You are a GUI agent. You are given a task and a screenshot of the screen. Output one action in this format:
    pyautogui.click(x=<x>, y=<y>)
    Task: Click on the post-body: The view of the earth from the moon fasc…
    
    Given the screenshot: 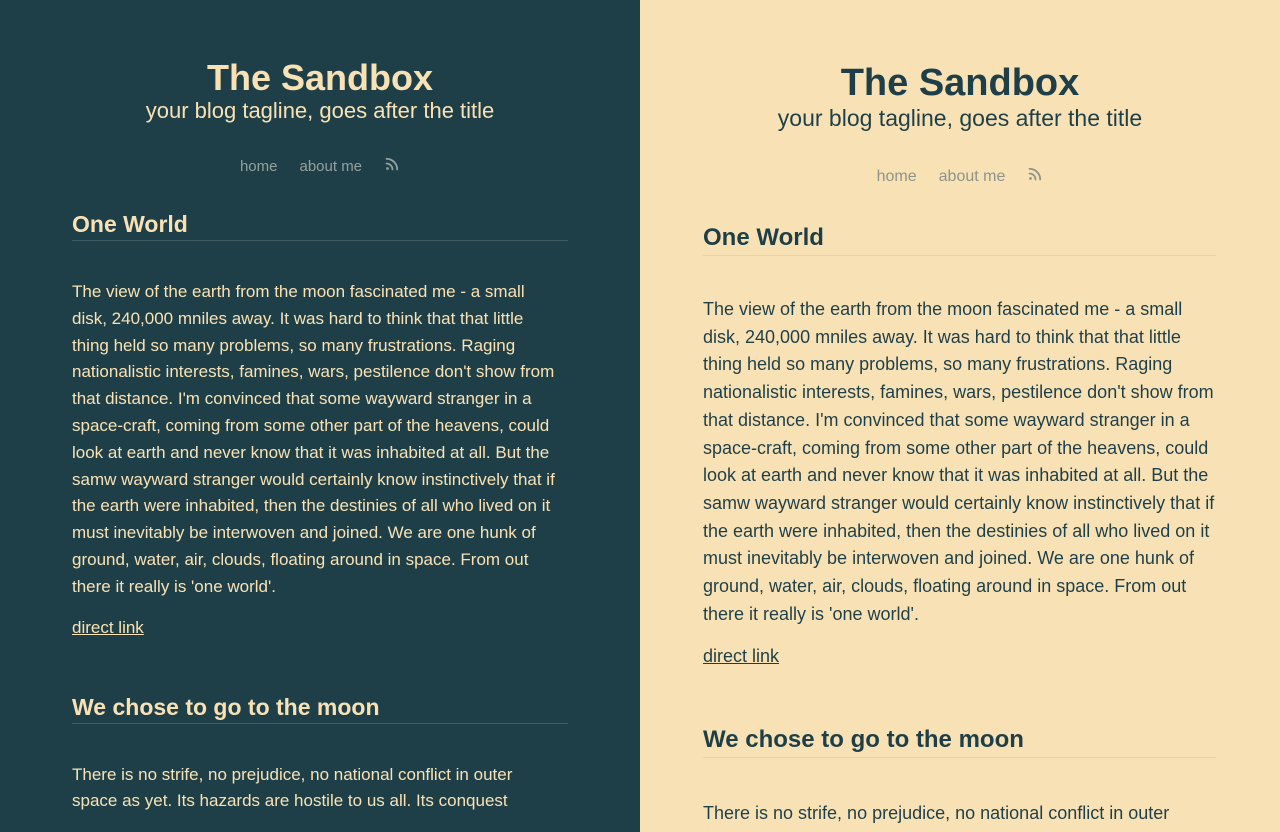 What is the action you would take?
    pyautogui.click(x=313, y=439)
    